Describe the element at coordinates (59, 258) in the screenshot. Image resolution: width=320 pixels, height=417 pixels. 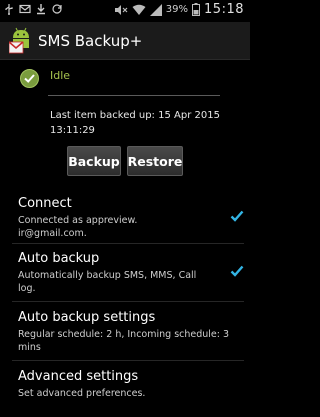
I see `setting-title: Auto backup` at that location.